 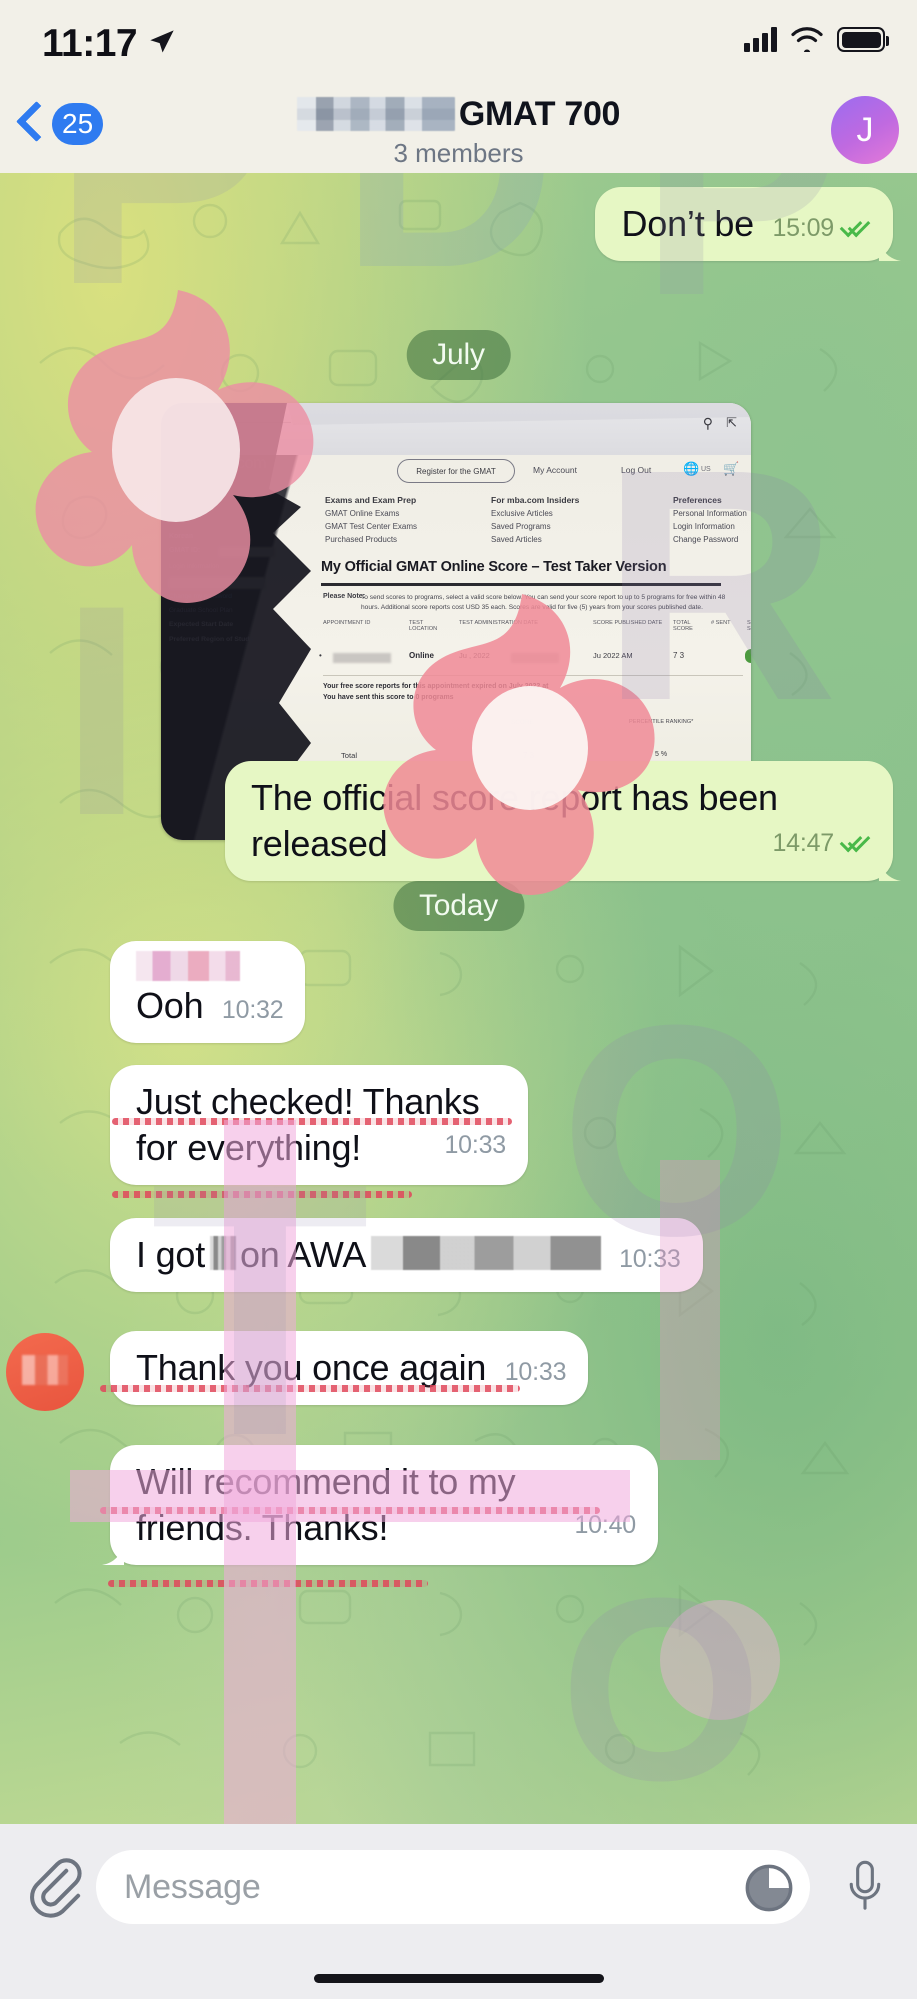 What do you see at coordinates (303, 1254) in the screenshot?
I see `message-text-middle: on AWA` at bounding box center [303, 1254].